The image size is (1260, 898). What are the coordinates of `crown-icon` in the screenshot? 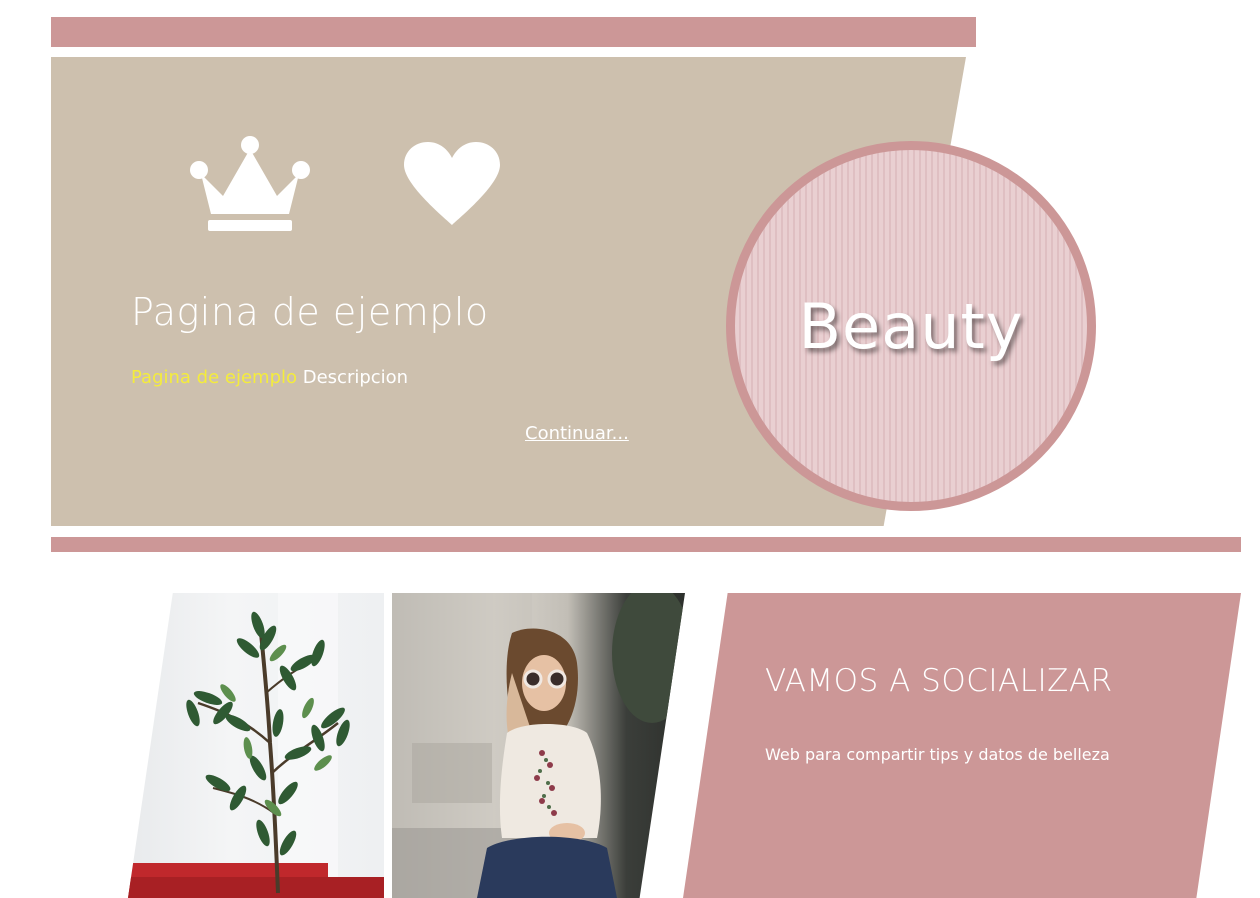 It's located at (250, 183).